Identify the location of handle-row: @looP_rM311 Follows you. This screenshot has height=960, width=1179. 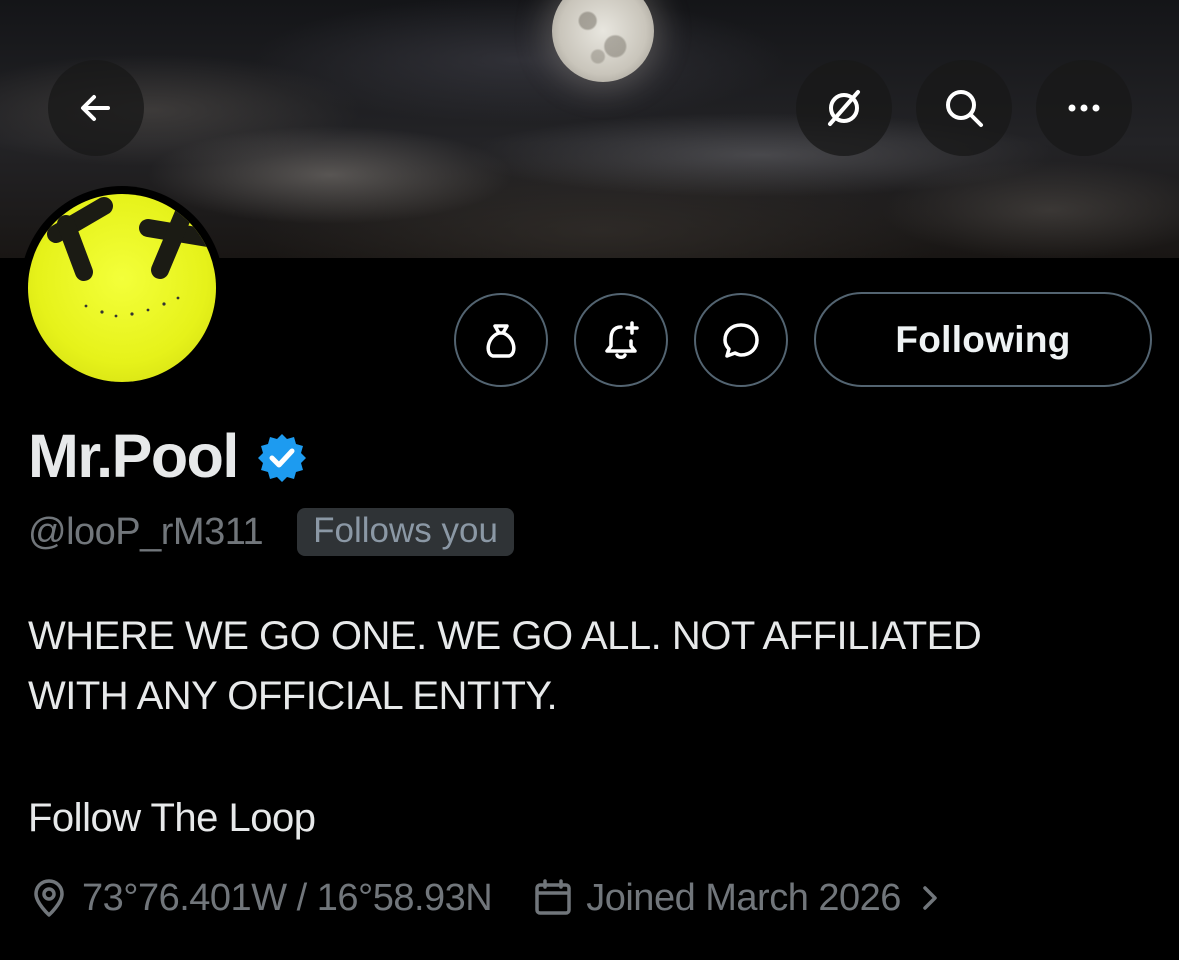
(271, 532).